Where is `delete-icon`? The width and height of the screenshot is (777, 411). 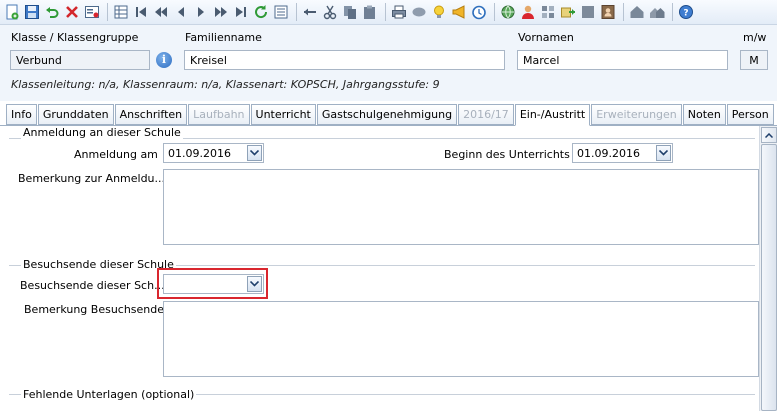 delete-icon is located at coordinates (72, 12).